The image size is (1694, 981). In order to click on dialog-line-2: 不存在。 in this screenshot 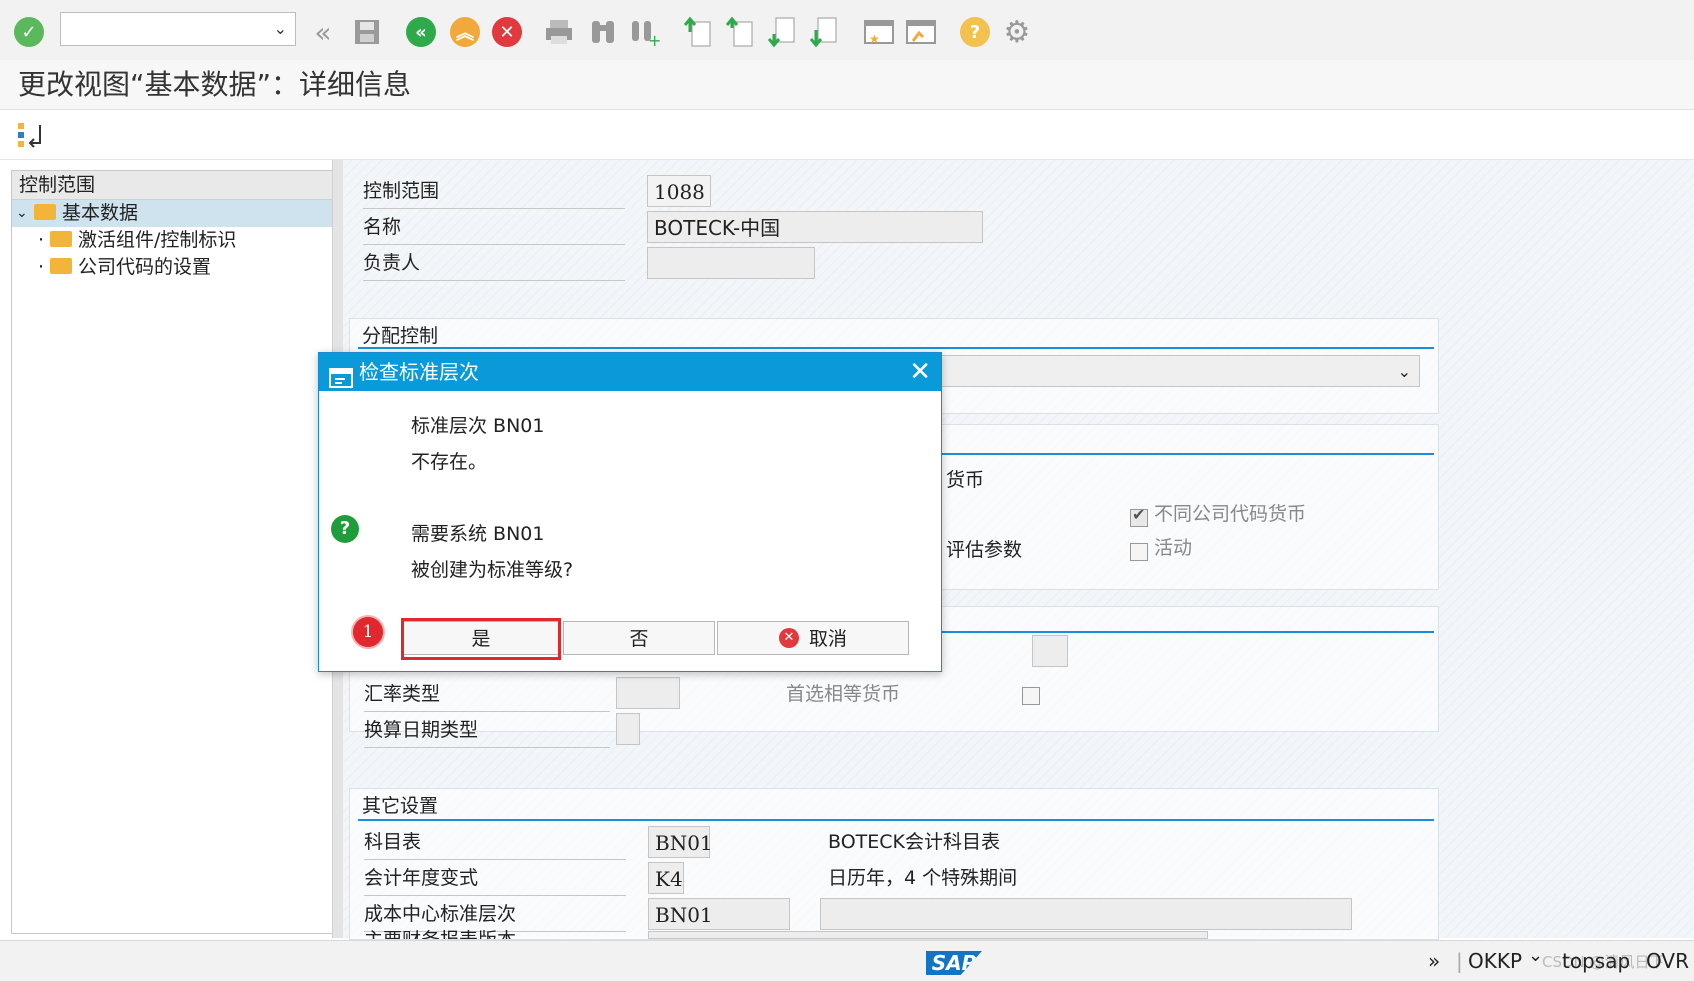, I will do `click(449, 462)`.